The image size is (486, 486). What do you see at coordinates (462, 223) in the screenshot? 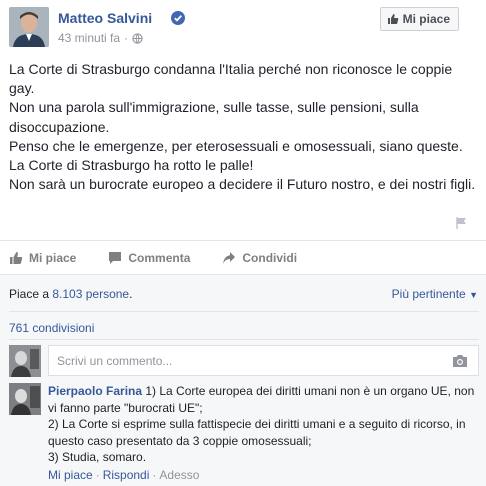
I see `flag-icon` at bounding box center [462, 223].